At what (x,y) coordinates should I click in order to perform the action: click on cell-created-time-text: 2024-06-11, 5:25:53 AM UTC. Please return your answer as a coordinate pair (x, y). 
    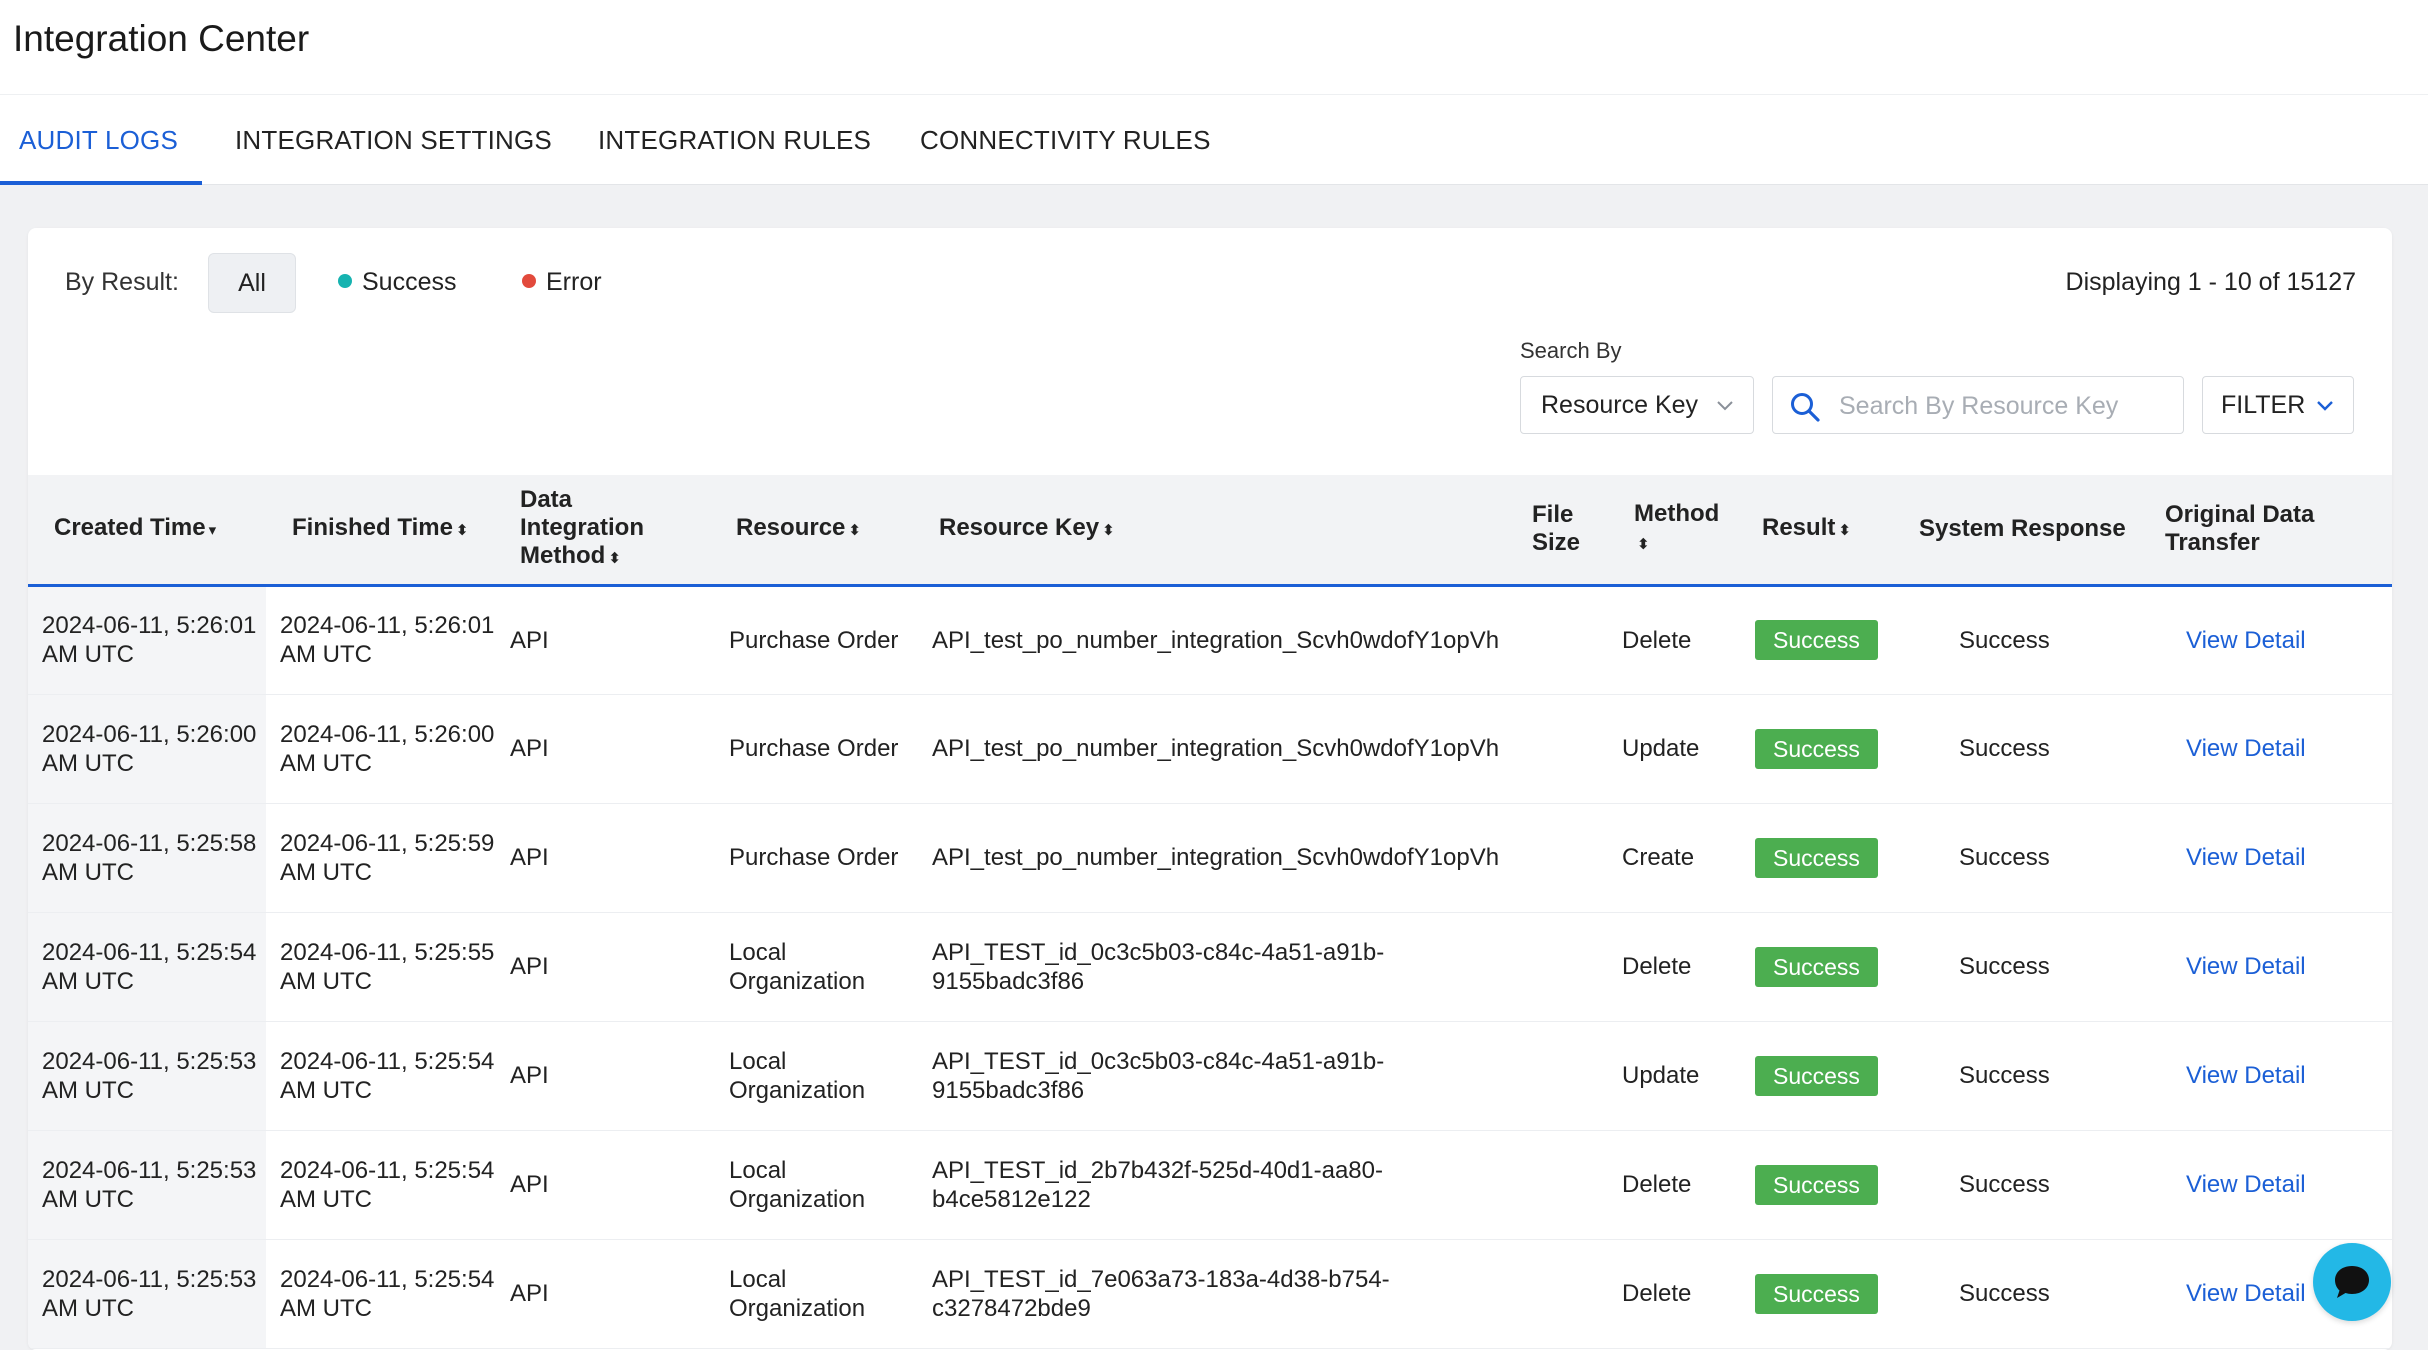
    Looking at the image, I should click on (149, 1293).